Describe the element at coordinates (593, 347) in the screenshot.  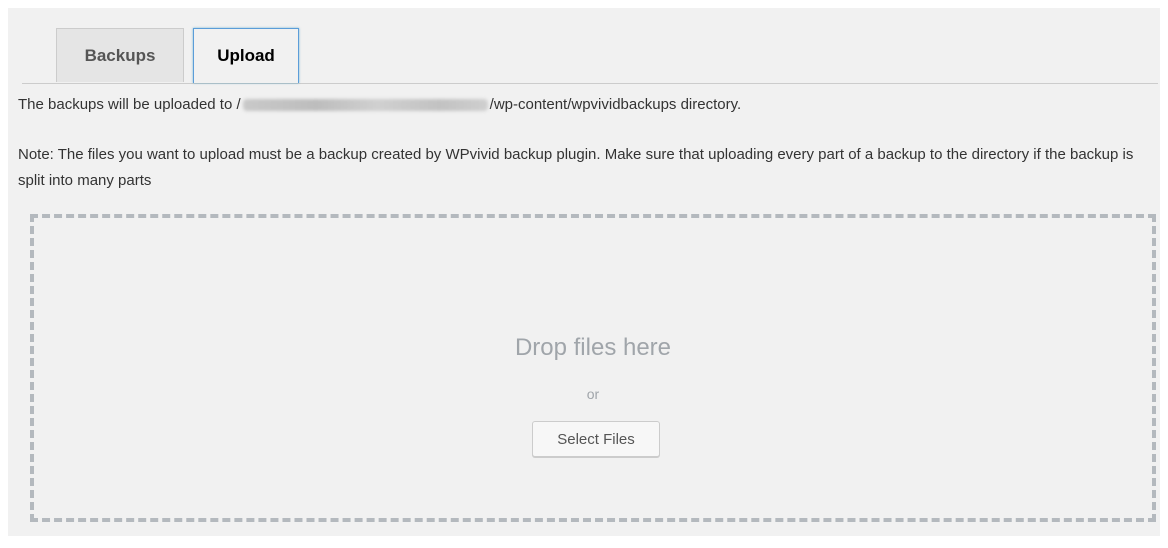
I see `drop-files-title: Drop files here` at that location.